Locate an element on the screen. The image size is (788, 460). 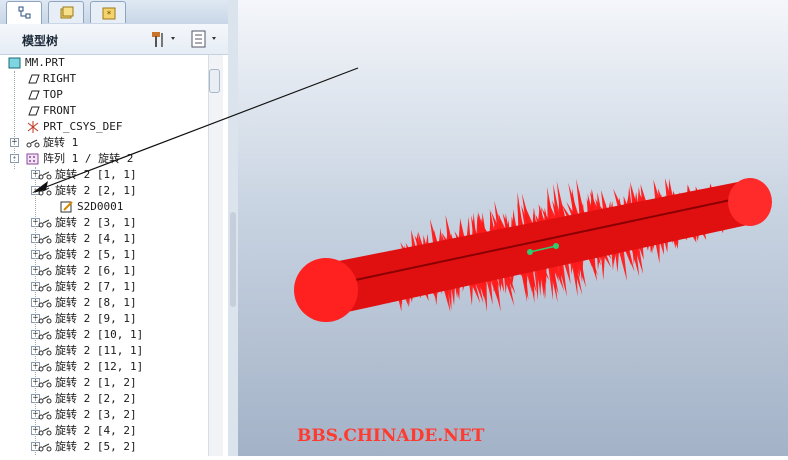
tree-row: + 旋转 2 [3, 2] is located at coordinates (104, 415).